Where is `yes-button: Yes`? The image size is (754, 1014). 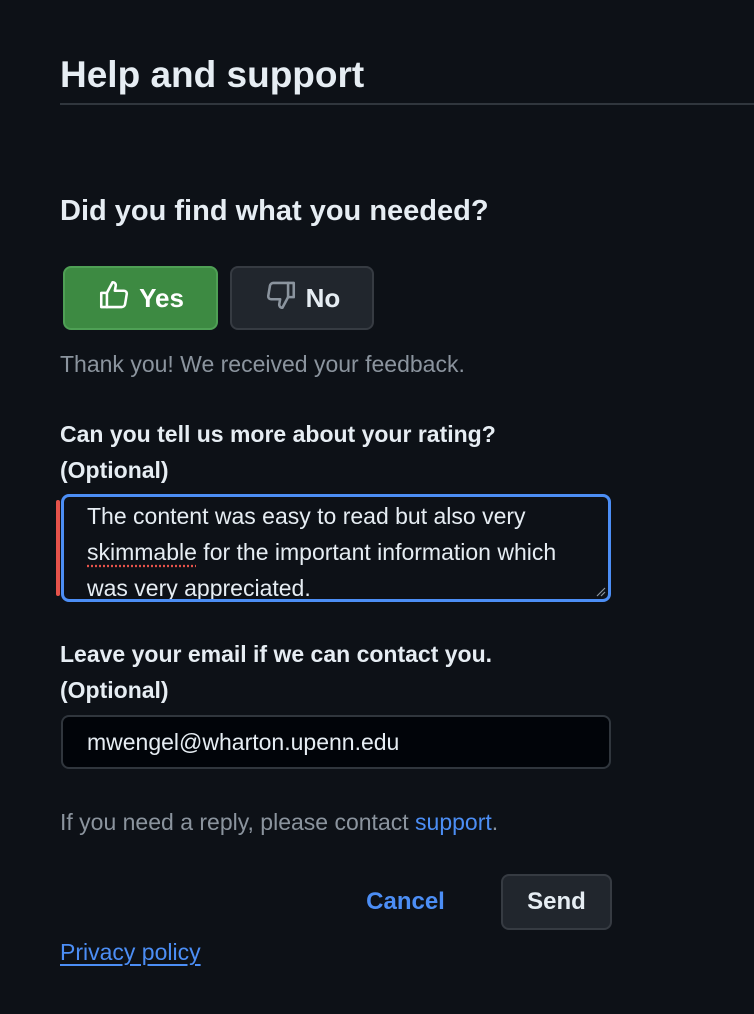
yes-button: Yes is located at coordinates (140, 298).